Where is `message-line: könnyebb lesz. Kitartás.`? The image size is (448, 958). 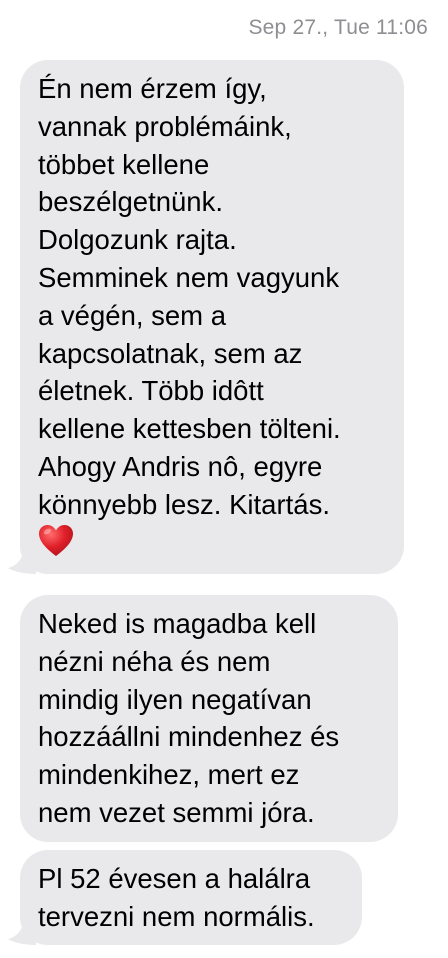 message-line: könnyebb lesz. Kitartás. is located at coordinates (184, 504).